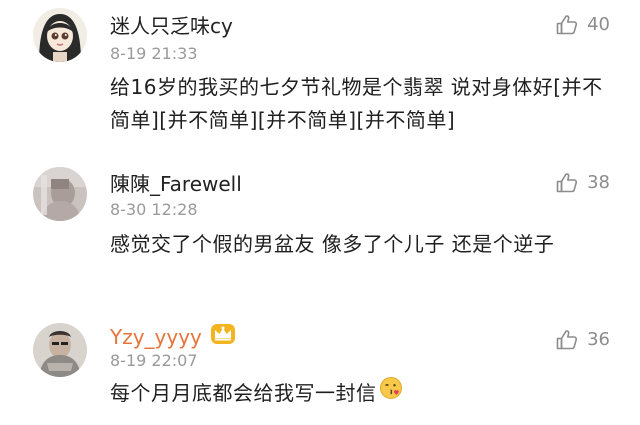  Describe the element at coordinates (582, 340) in the screenshot. I see `like-button: 36` at that location.